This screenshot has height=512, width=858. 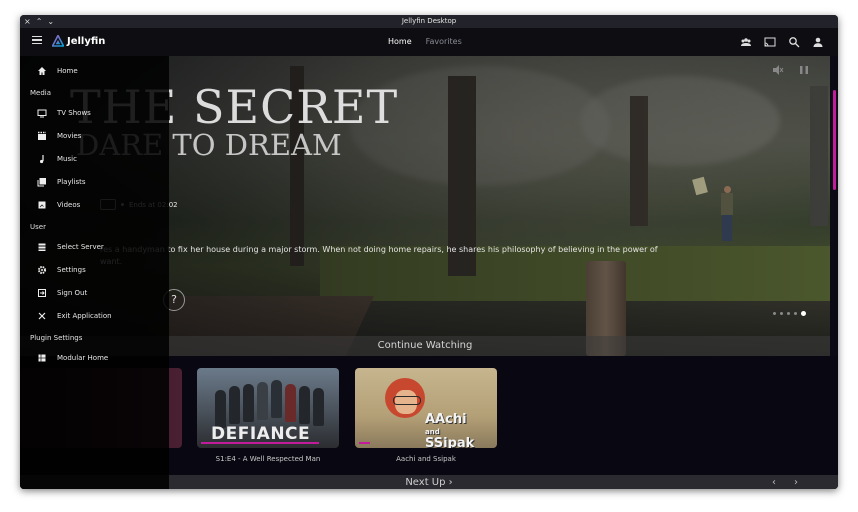 What do you see at coordinates (400, 41) in the screenshot?
I see `tab-home: Home` at bounding box center [400, 41].